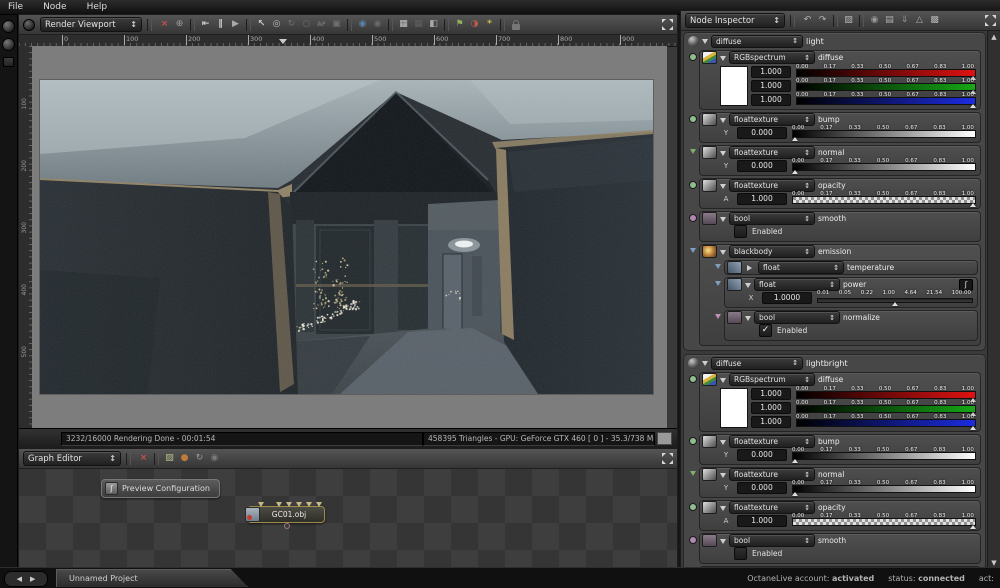  I want to click on checkbox, so click(740, 231).